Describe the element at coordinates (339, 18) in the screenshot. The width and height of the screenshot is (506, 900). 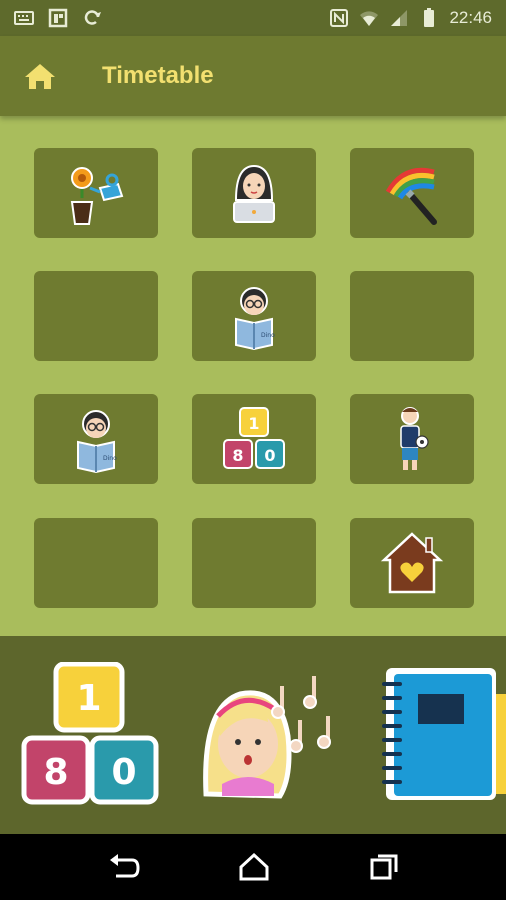
I see `nfc-icon` at that location.